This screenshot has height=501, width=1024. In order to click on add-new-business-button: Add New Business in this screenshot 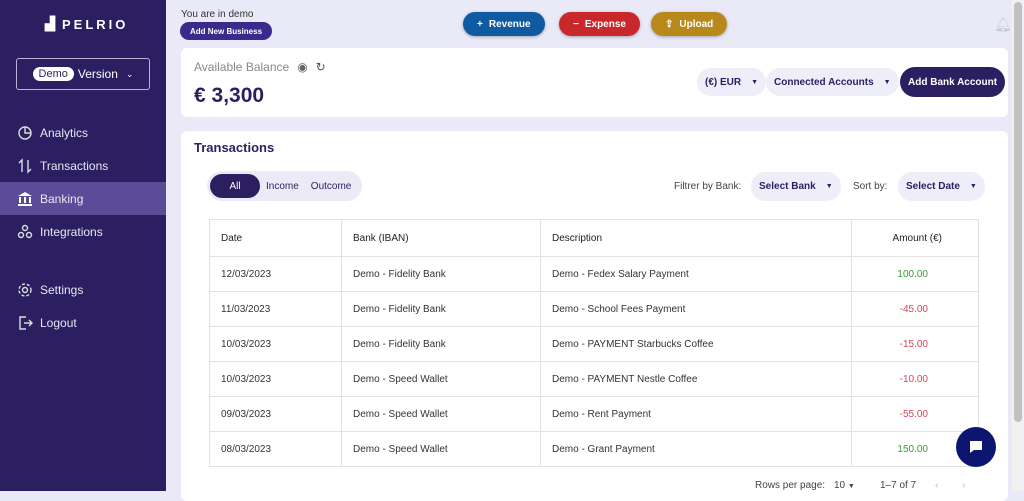, I will do `click(226, 31)`.